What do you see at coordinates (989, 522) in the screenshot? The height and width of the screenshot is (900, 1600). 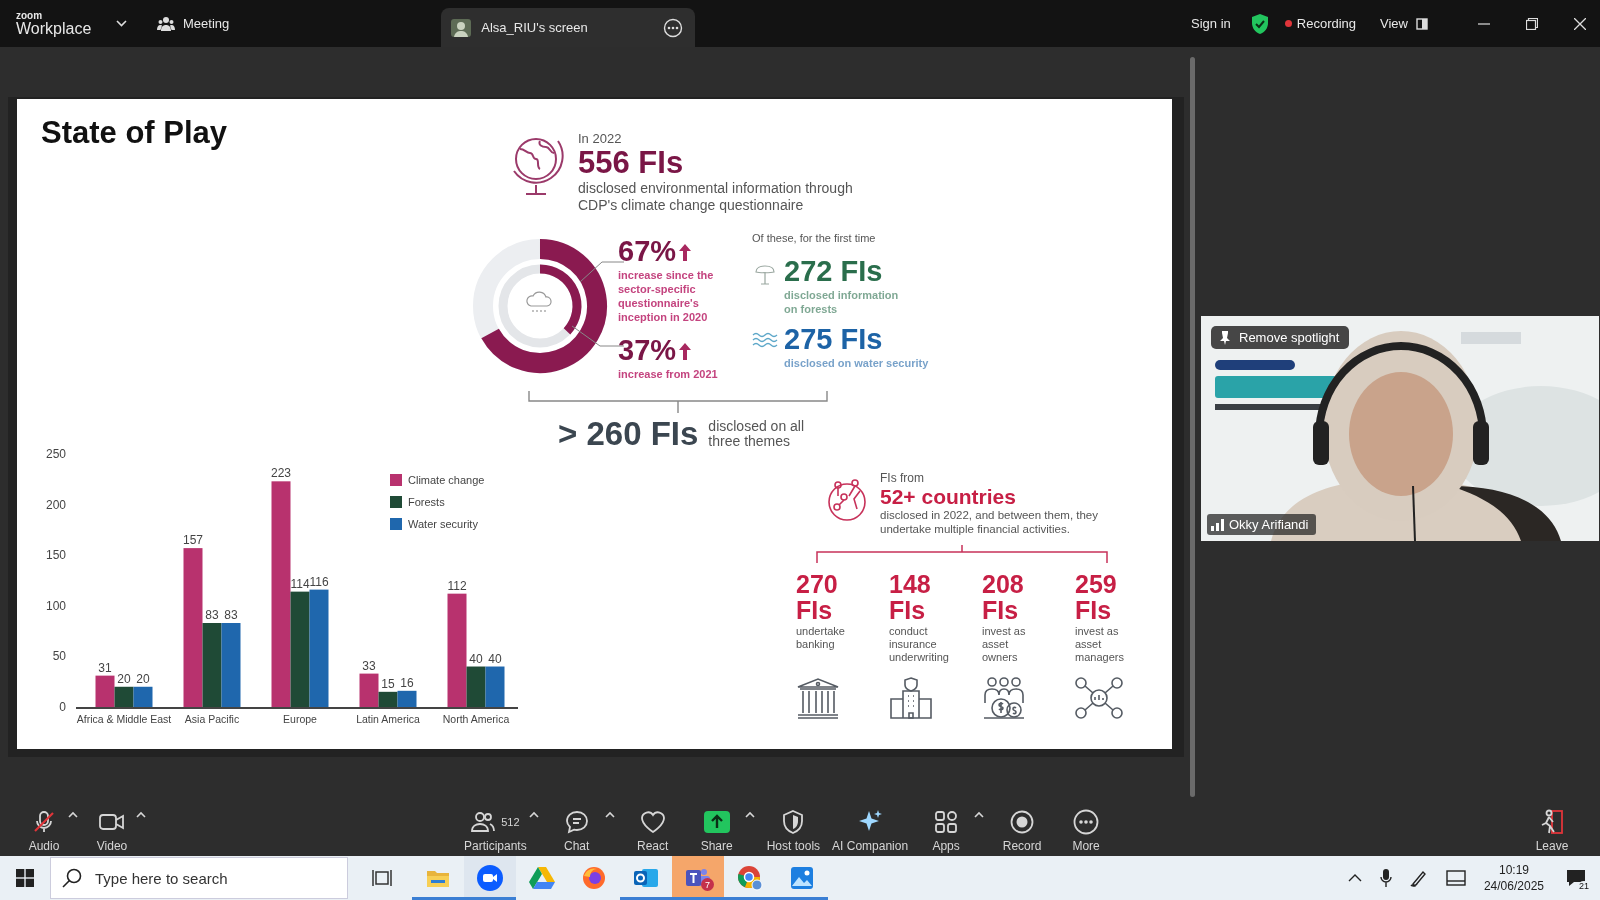 I see `countries-description: disclosed in 2022, and between them, they undertake multiple financial activities.` at bounding box center [989, 522].